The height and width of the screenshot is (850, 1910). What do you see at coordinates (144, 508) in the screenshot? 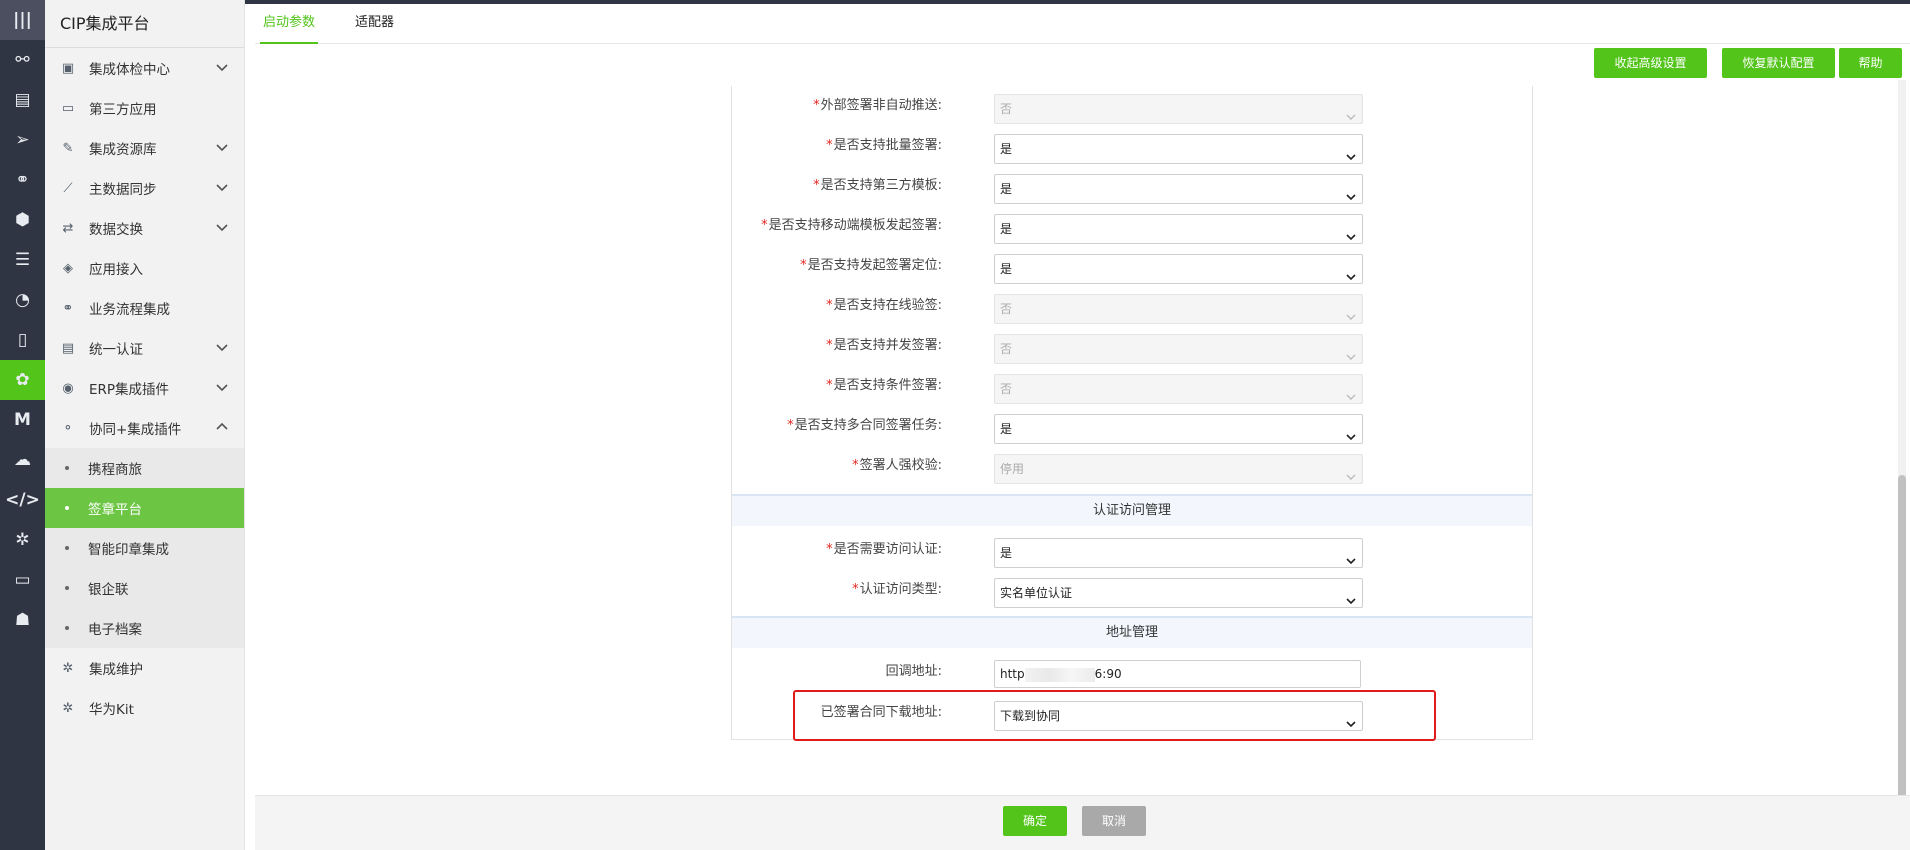
I see `sidebar-subitem: 签章平台` at bounding box center [144, 508].